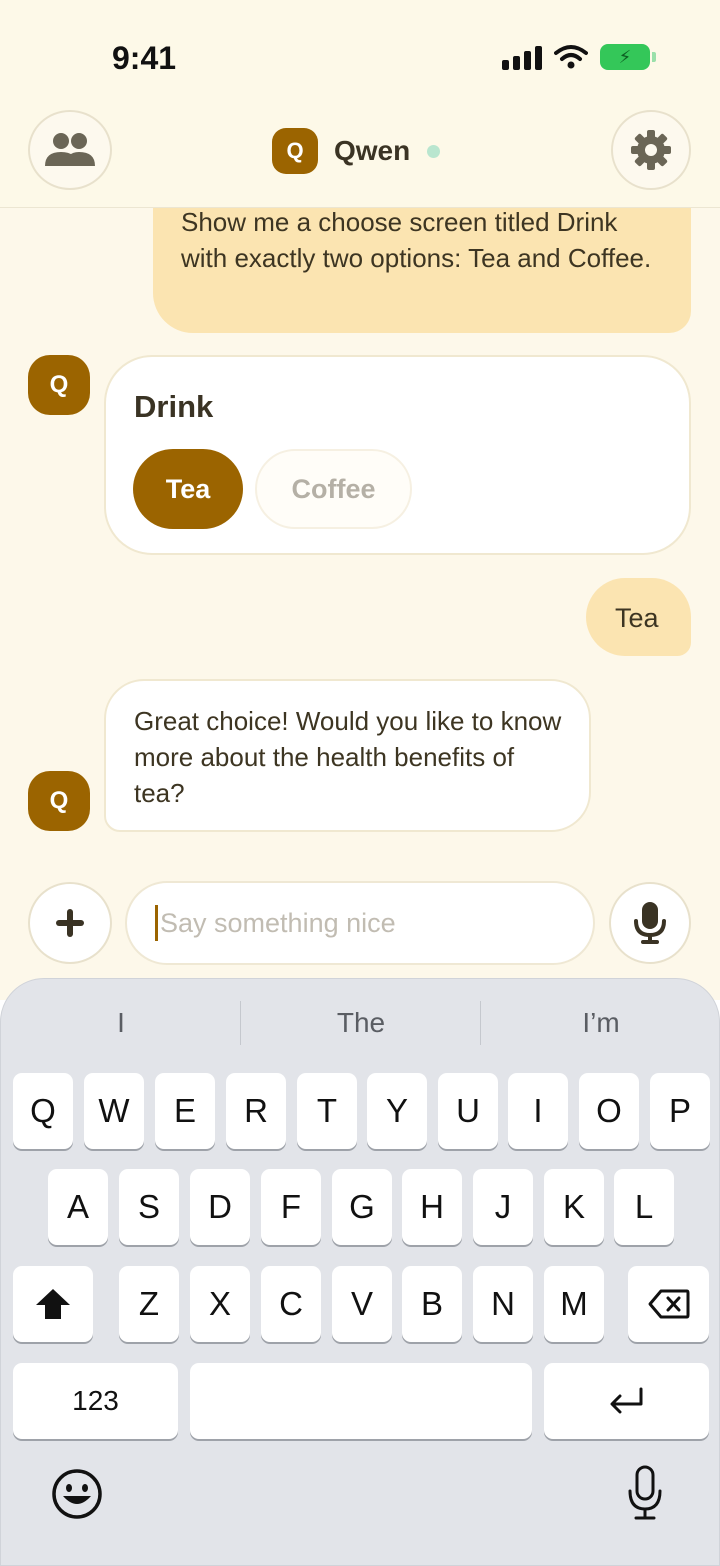 This screenshot has width=720, height=1566. Describe the element at coordinates (432, 1207) in the screenshot. I see `key-h: H` at that location.